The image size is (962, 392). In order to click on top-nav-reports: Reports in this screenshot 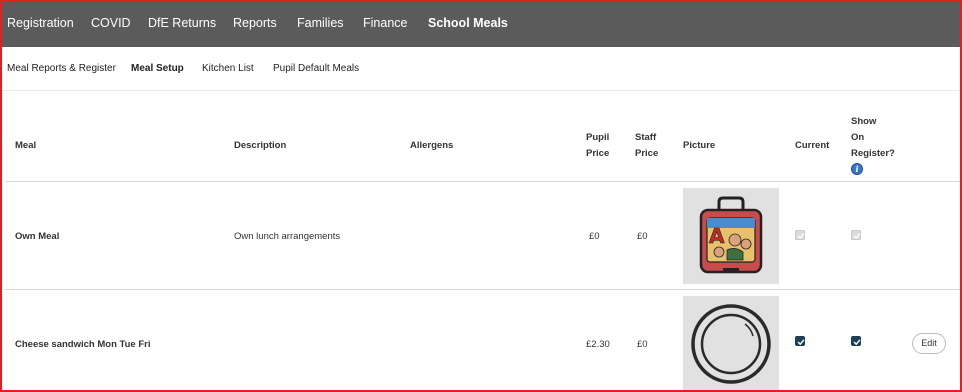, I will do `click(255, 23)`.